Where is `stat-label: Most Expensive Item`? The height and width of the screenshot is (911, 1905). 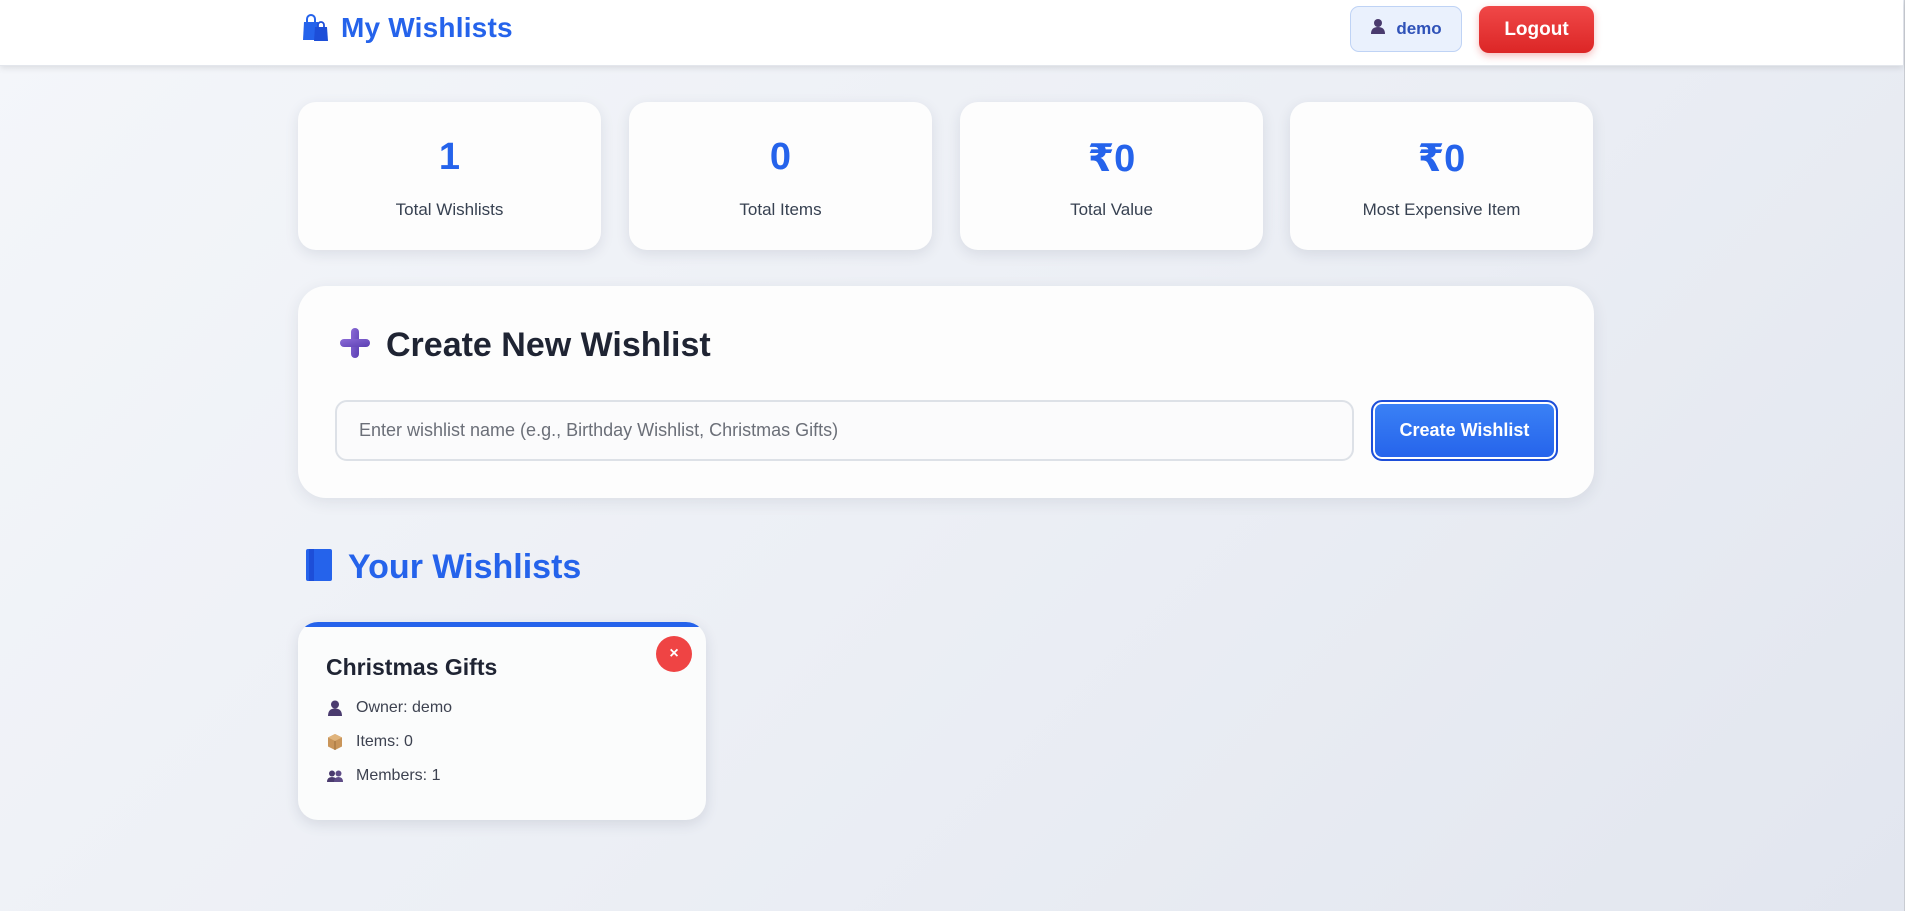
stat-label: Most Expensive Item is located at coordinates (1441, 209).